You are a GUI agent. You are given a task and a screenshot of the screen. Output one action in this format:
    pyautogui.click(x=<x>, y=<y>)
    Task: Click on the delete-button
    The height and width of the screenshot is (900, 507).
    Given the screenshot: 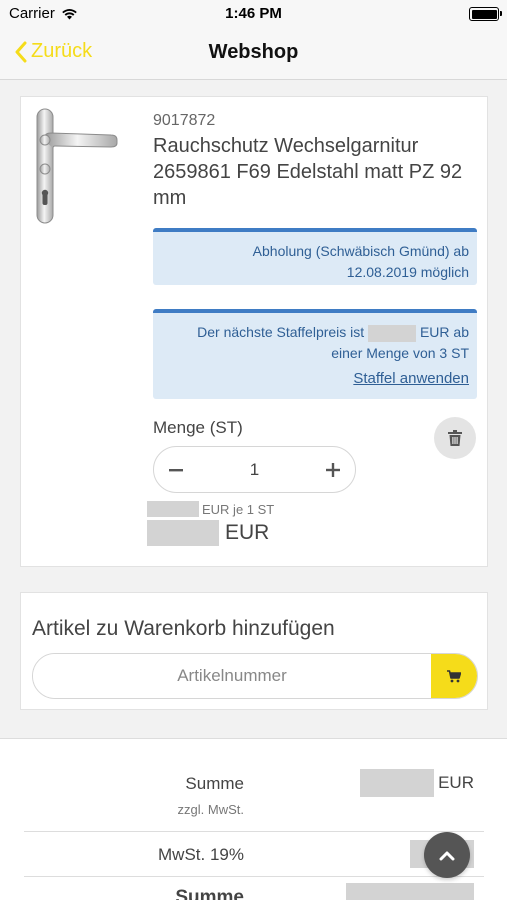 What is the action you would take?
    pyautogui.click(x=455, y=438)
    